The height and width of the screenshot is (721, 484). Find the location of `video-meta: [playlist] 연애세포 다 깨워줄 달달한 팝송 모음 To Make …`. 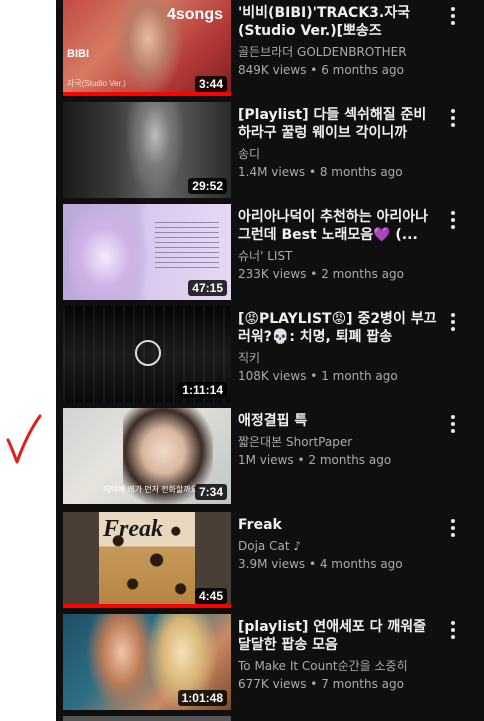

video-meta: [playlist] 연애세포 다 깨워줄 달달한 팝송 모음 To Make … is located at coordinates (338, 655).